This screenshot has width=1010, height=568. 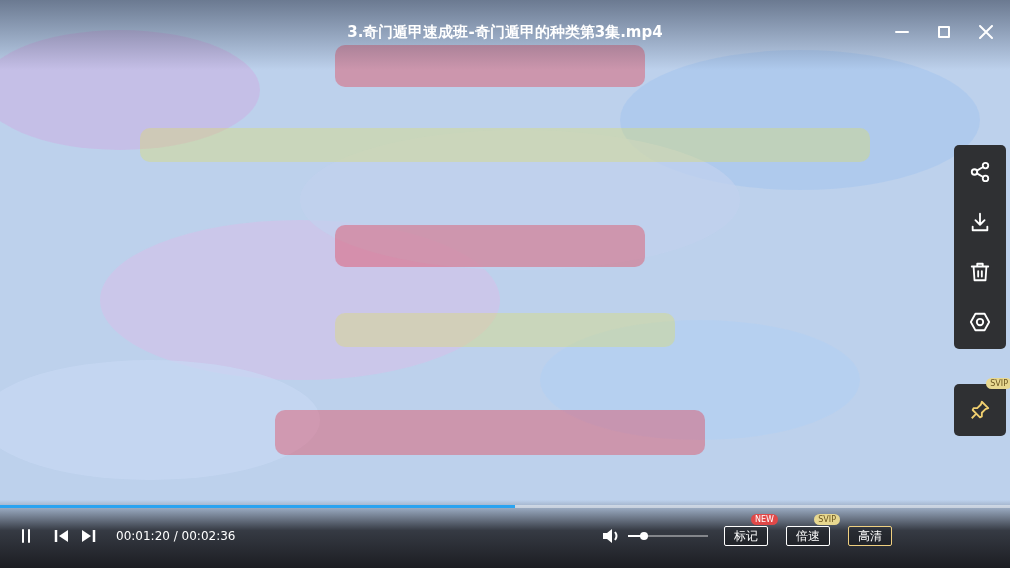 I want to click on toolbar-button: 标记, so click(x=746, y=536).